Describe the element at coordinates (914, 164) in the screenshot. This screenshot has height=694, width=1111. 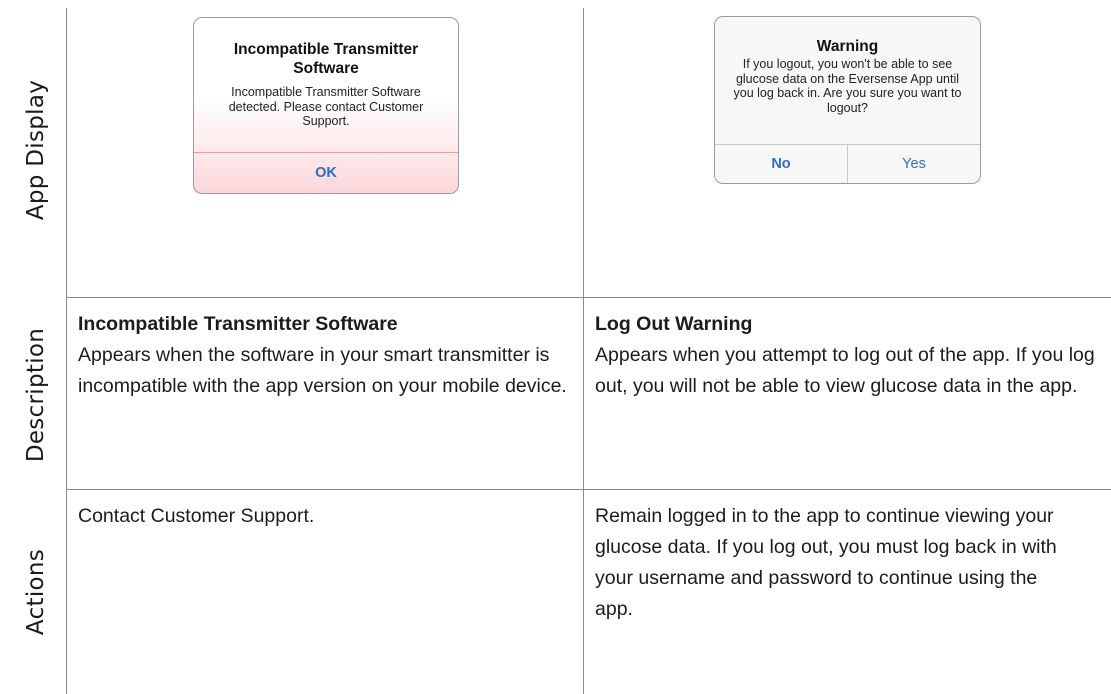
I see `yes-button: Yes` at that location.